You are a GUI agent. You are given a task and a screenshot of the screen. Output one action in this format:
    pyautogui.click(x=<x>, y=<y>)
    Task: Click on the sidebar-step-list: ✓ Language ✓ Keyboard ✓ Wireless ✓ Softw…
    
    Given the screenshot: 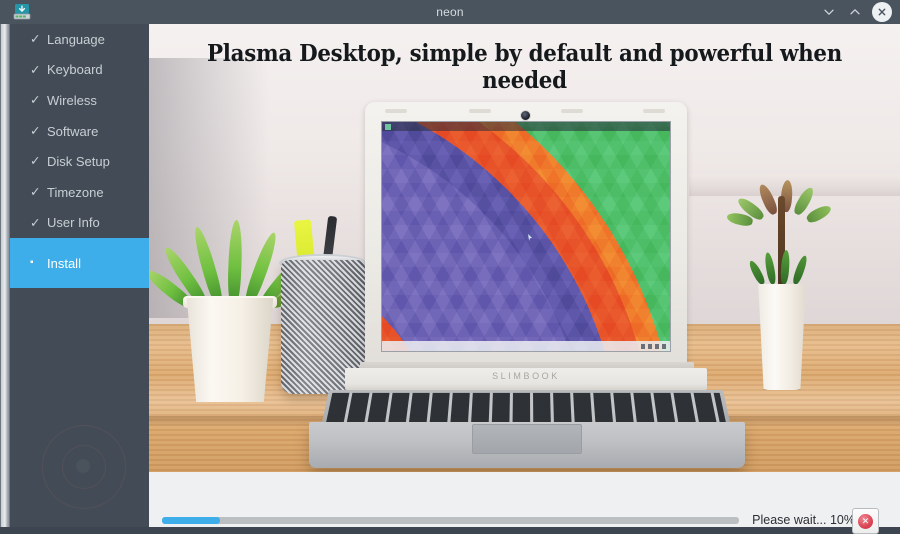 What is the action you would take?
    pyautogui.click(x=79, y=156)
    